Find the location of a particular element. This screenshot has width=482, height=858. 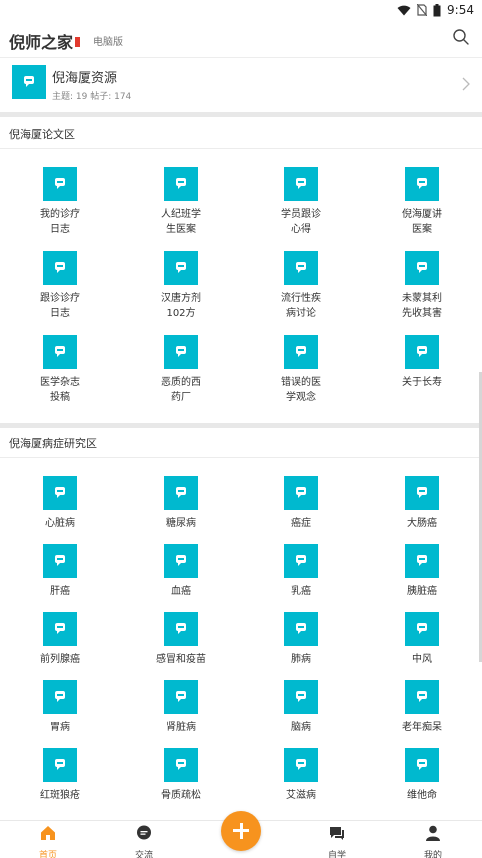

grid-item: 癌症 is located at coordinates (301, 503).